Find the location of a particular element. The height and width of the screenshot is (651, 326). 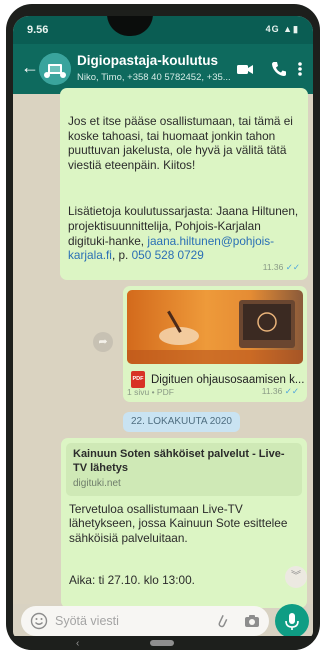

pdf-meta: 1 sivu • PDF is located at coordinates (150, 392).